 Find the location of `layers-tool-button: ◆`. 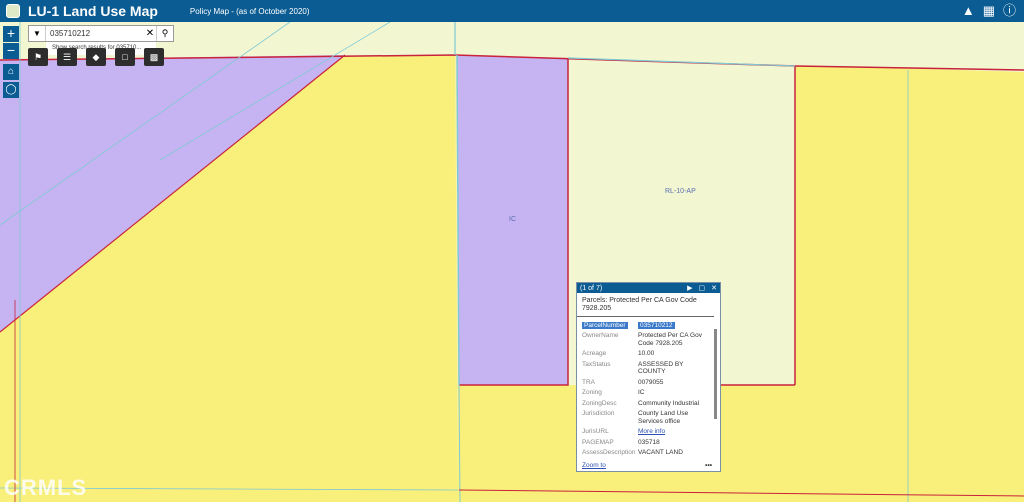

layers-tool-button: ◆ is located at coordinates (96, 57).